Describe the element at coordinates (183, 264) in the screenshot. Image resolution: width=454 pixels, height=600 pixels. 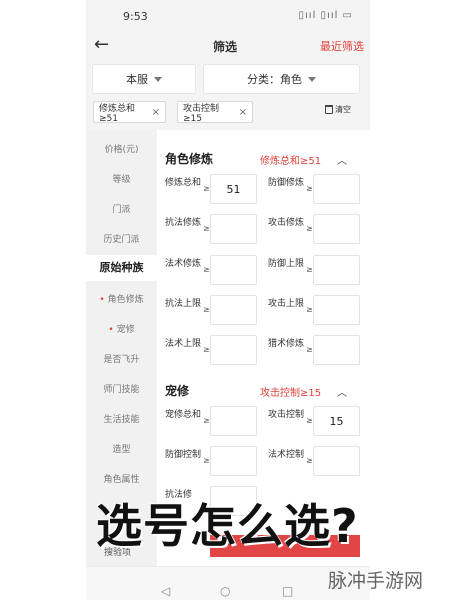
I see `field-label: 法术修炼` at that location.